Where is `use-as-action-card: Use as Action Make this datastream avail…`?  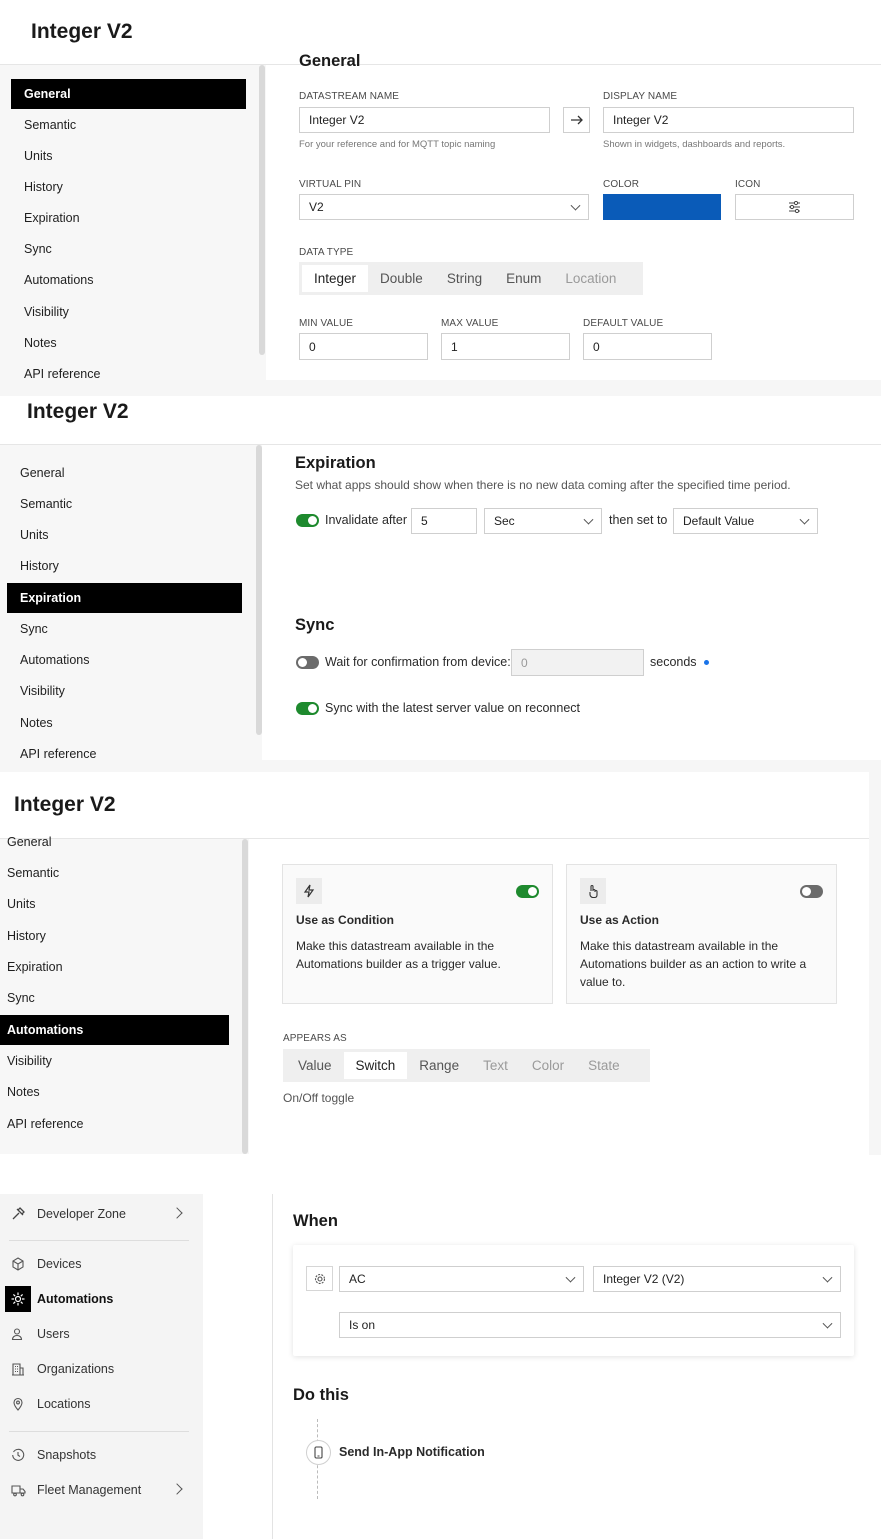 use-as-action-card: Use as Action Make this datastream avail… is located at coordinates (701, 934).